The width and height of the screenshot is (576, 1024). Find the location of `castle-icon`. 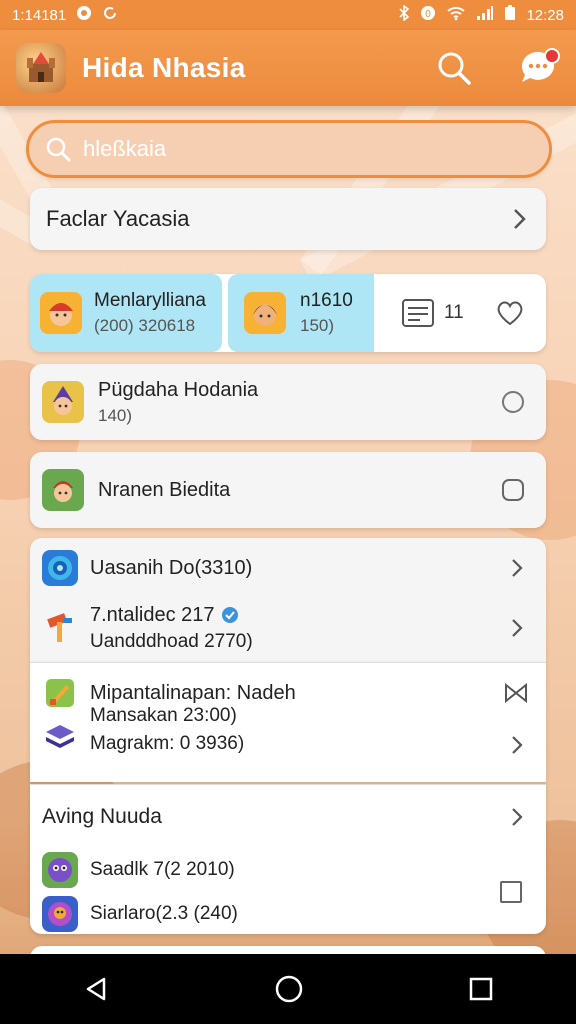

castle-icon is located at coordinates (41, 68).